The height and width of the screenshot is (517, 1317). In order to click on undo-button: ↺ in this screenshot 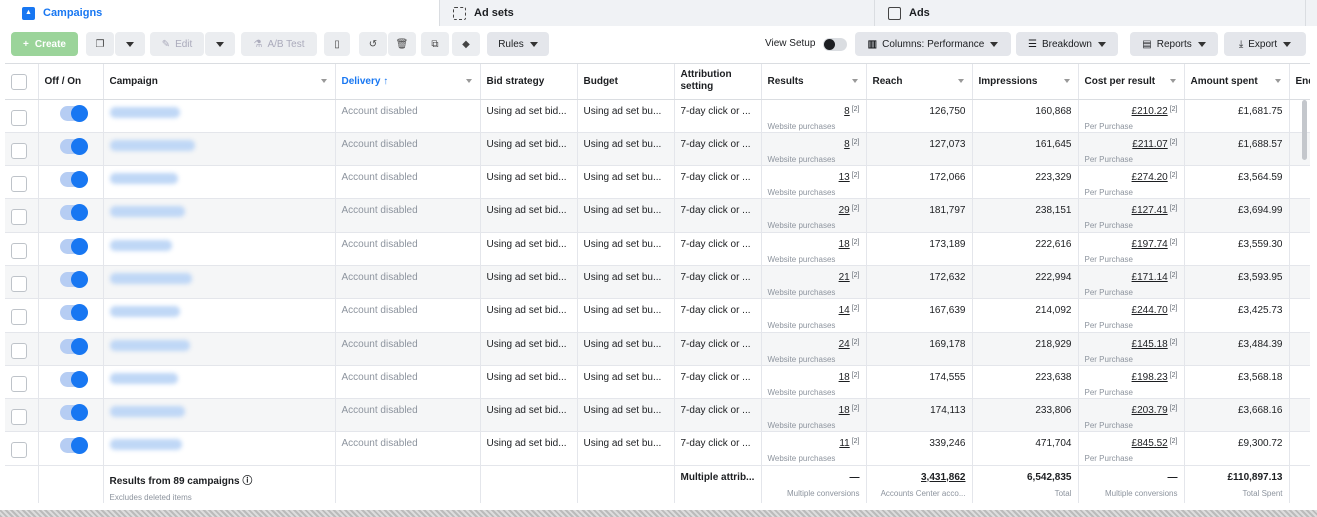, I will do `click(373, 44)`.